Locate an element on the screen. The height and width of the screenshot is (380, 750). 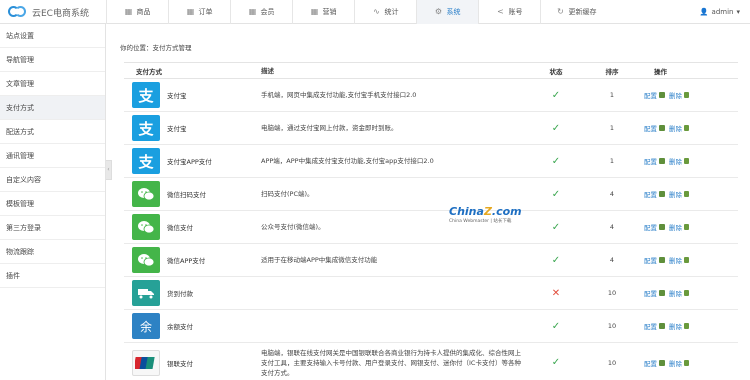
payment-name-cell: 余余额支付 is located at coordinates (190, 326).